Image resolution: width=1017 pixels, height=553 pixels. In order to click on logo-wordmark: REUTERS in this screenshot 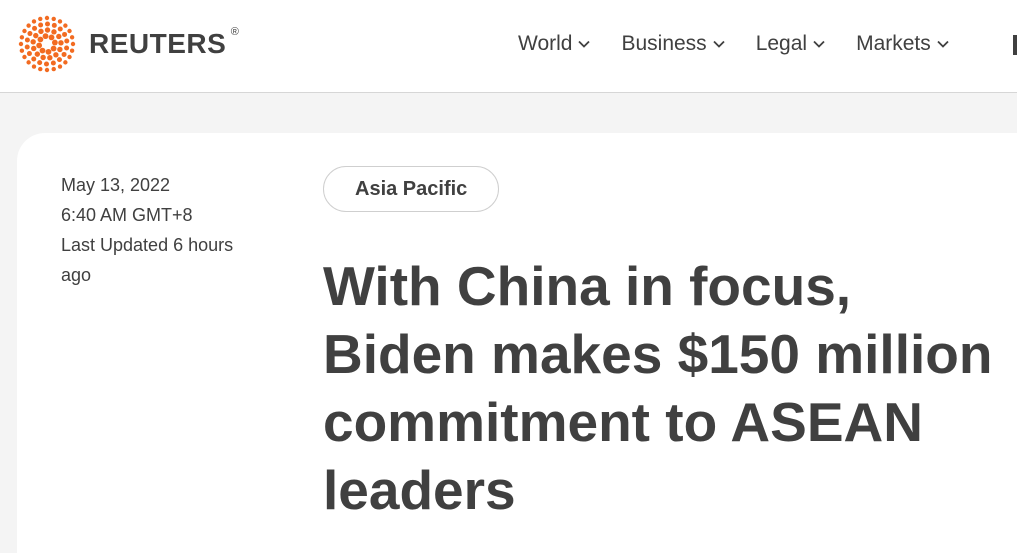, I will do `click(158, 43)`.